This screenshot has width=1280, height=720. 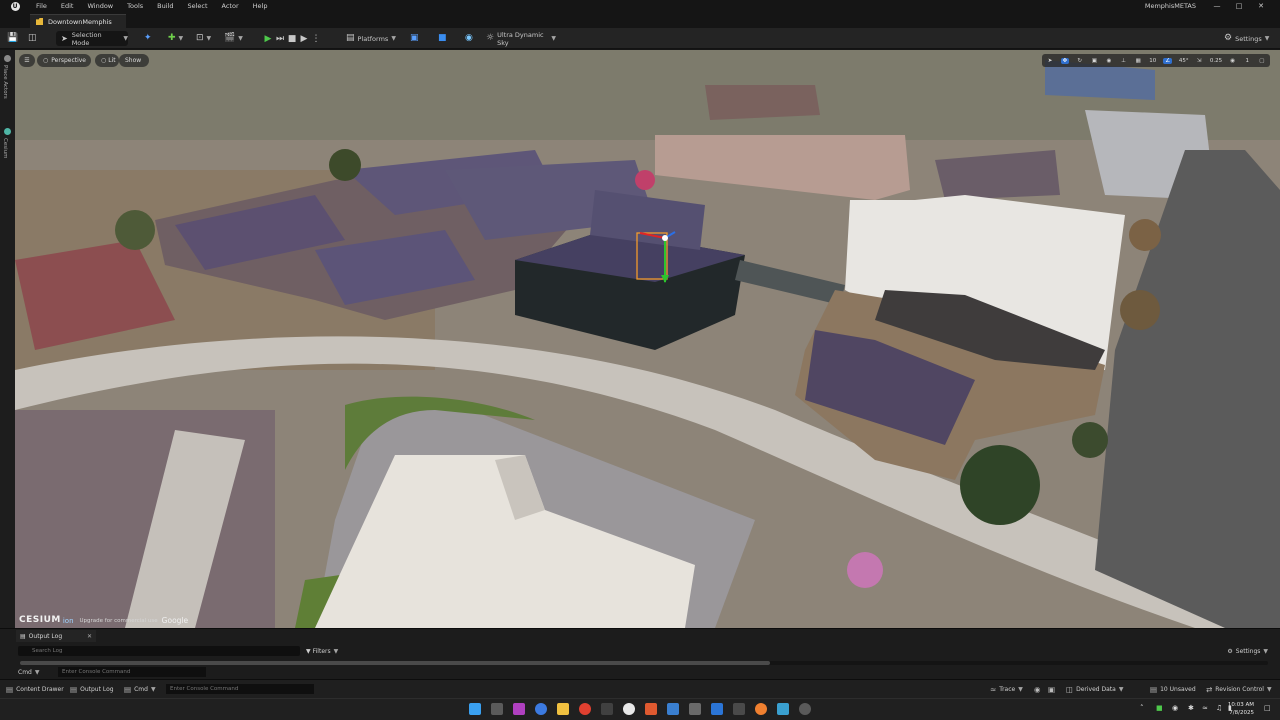 What do you see at coordinates (1241, 709) in the screenshot?
I see `clock: 10:03 AM 7/8/2025` at bounding box center [1241, 709].